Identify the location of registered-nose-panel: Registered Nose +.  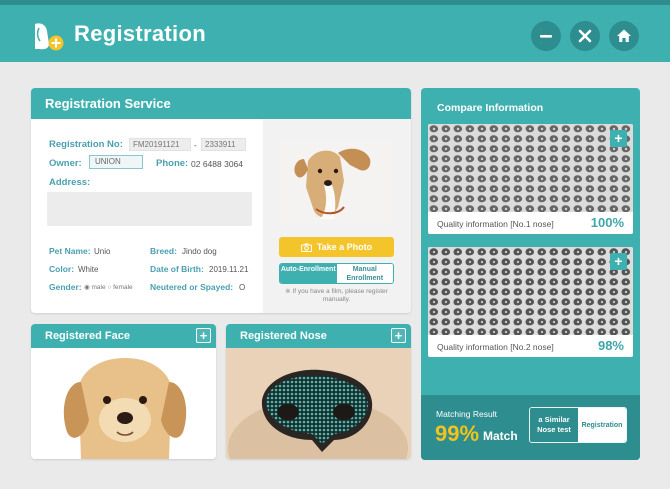
(318, 391).